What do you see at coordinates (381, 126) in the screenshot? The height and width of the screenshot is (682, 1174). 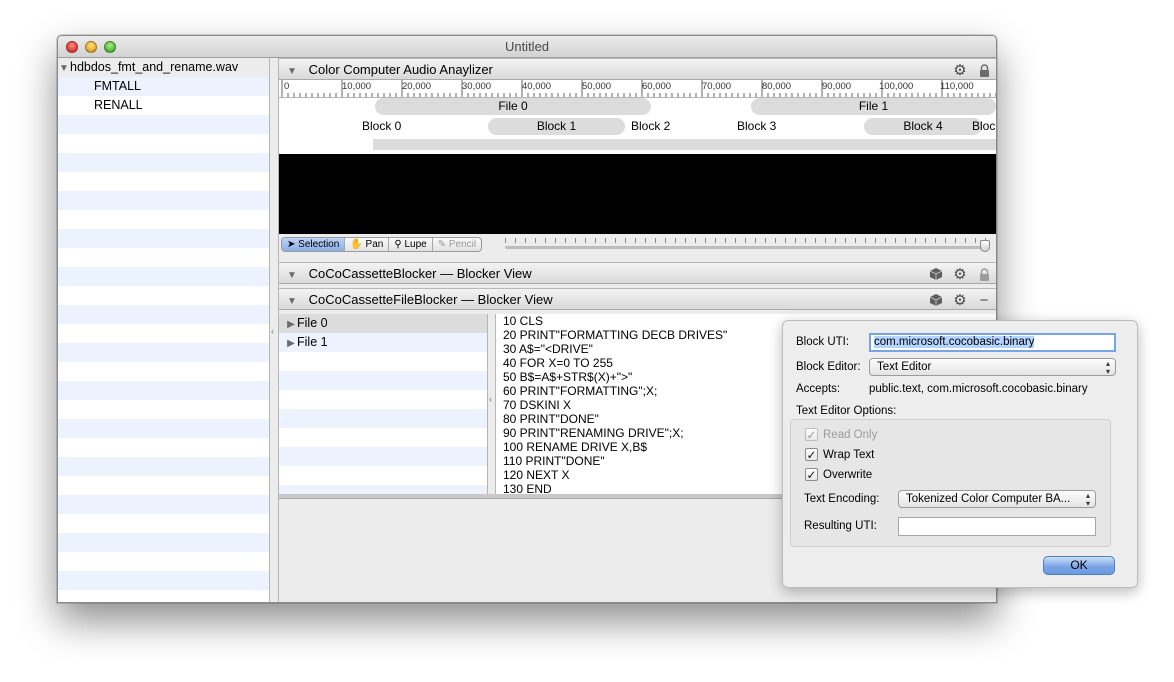 I see `block-bar-0: Block 0` at bounding box center [381, 126].